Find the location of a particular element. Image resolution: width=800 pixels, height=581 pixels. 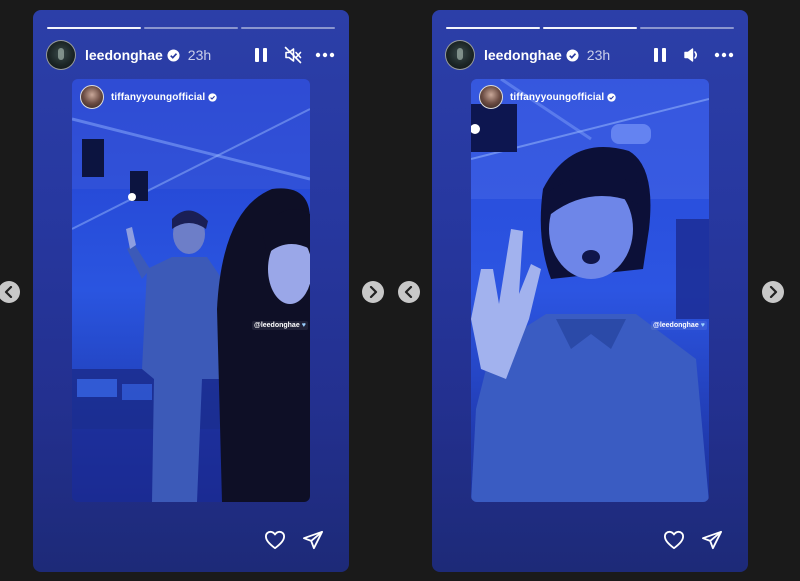

speaker-on-icon is located at coordinates (691, 55).